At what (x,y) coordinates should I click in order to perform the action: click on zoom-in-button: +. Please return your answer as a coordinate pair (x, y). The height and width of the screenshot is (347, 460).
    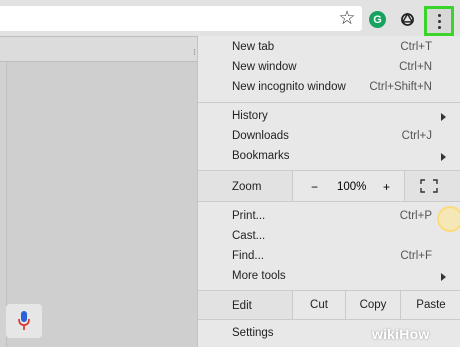
    Looking at the image, I should click on (386, 187).